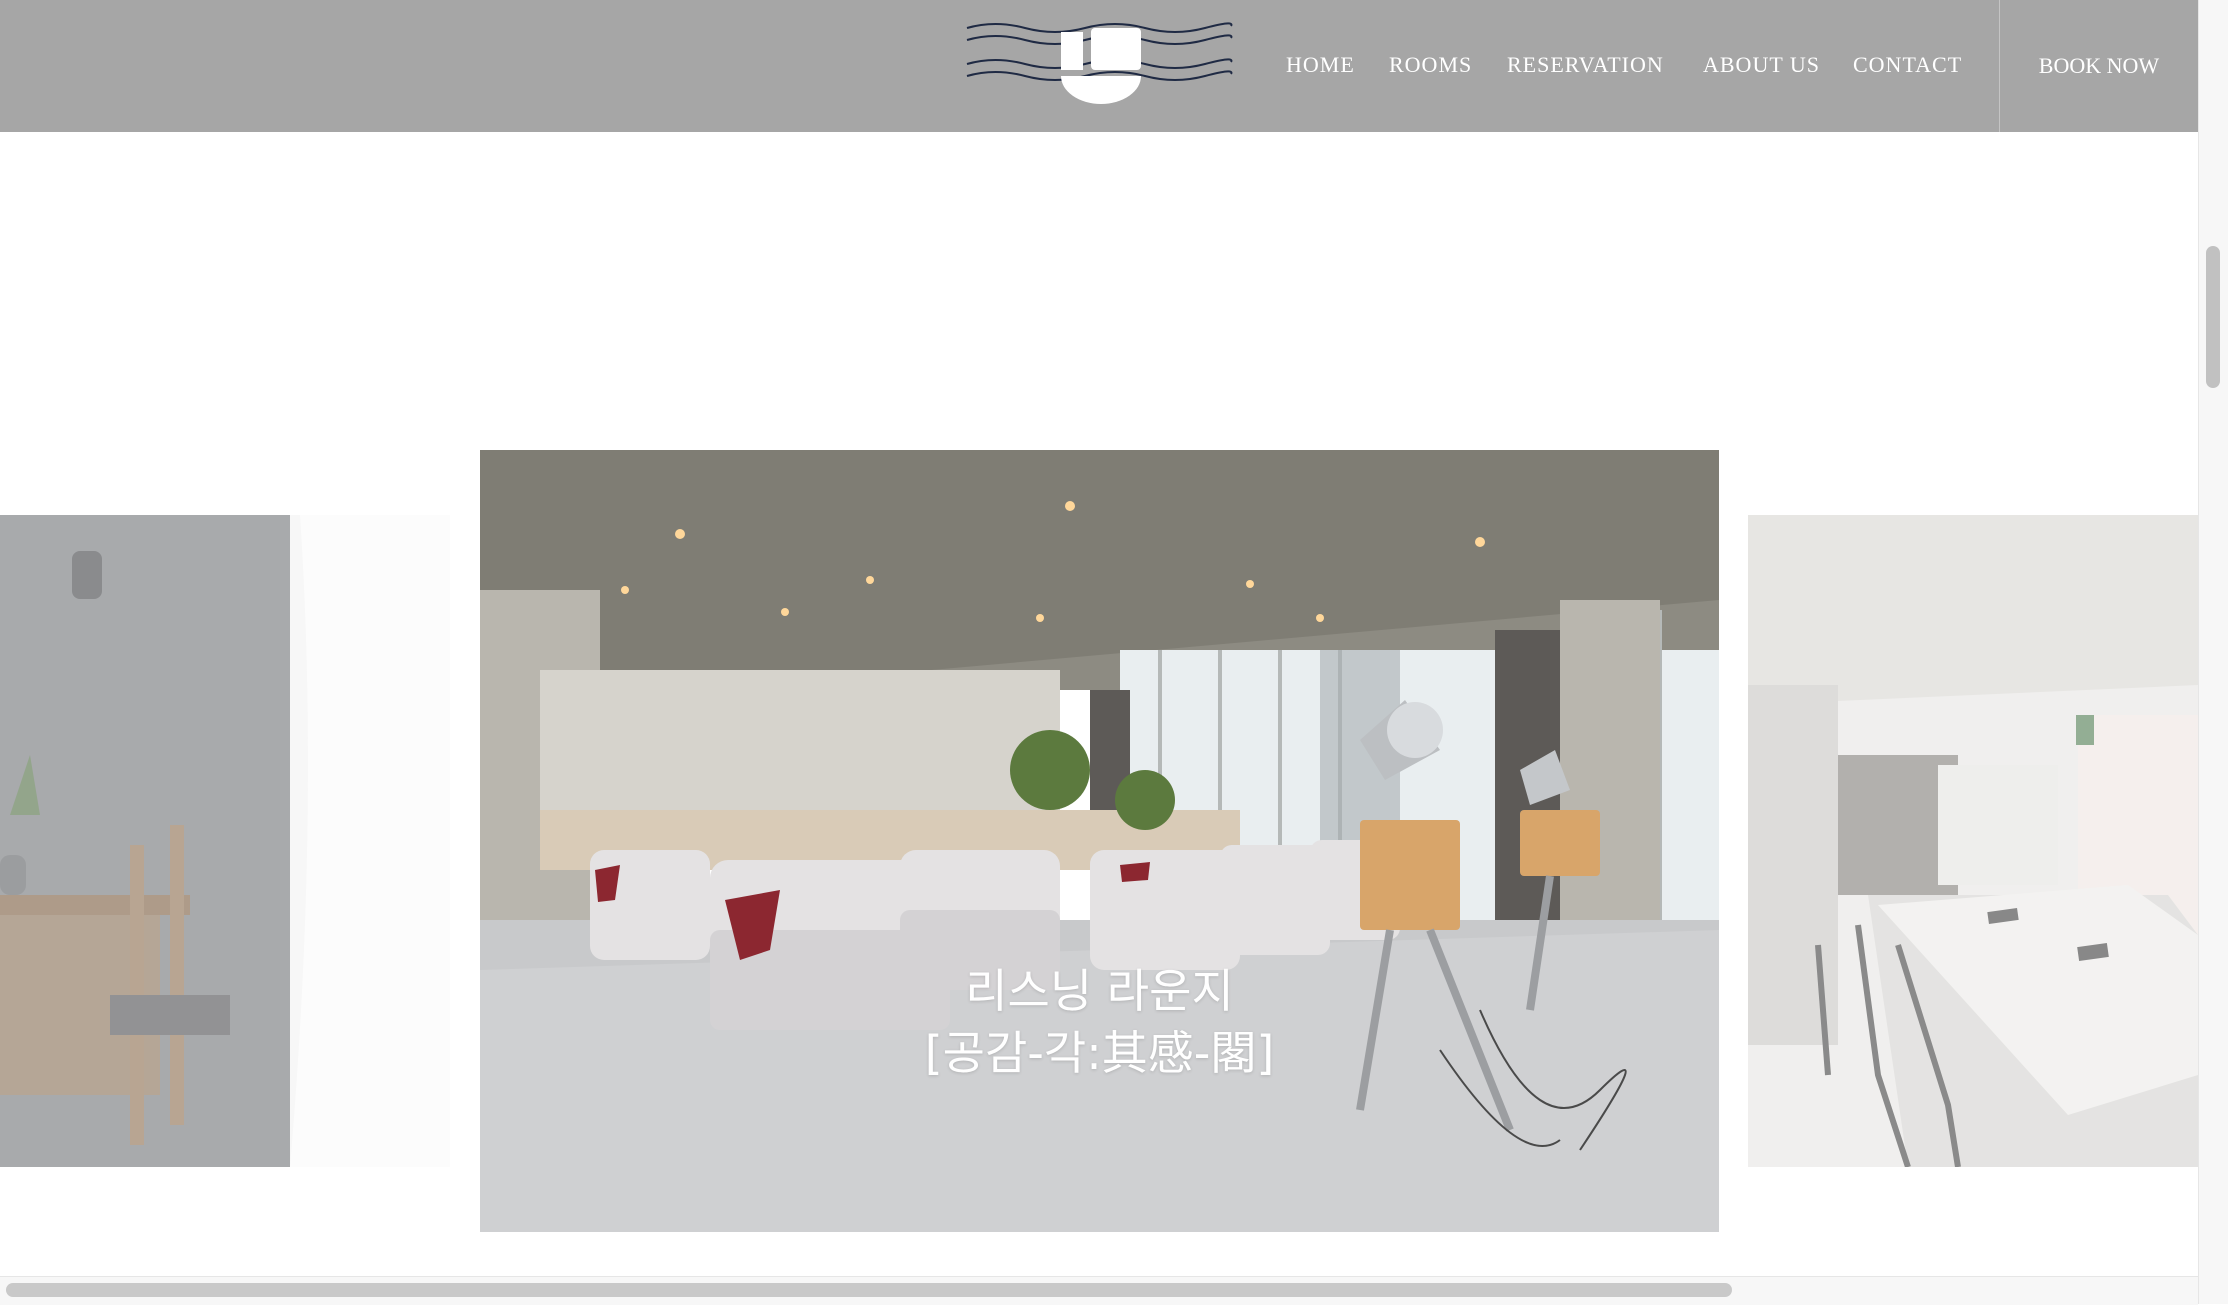 This screenshot has height=1305, width=2228. Describe the element at coordinates (1761, 65) in the screenshot. I see `nav-about-us: ABOUT US` at that location.